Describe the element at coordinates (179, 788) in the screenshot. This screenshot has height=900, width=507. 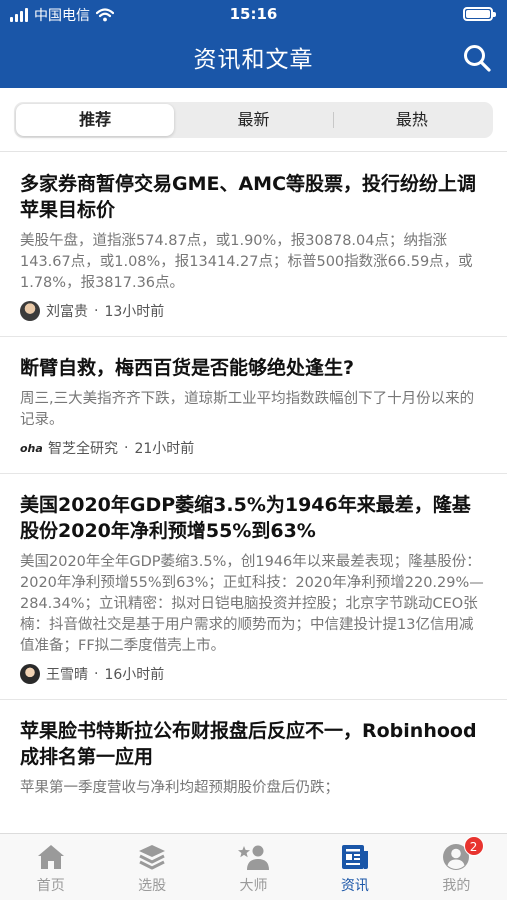
I see `article-summary: 苹果第一季度营收与净利均超预期股价盘后仍跌；` at that location.